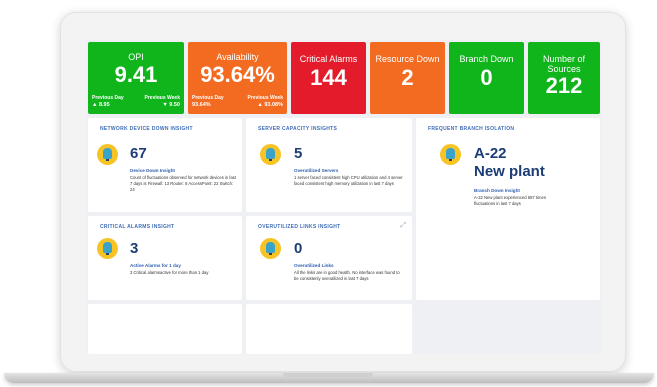 This screenshot has height=387, width=657. I want to click on prev-week-block: Previous Week ▲ 93.08%, so click(265, 104).